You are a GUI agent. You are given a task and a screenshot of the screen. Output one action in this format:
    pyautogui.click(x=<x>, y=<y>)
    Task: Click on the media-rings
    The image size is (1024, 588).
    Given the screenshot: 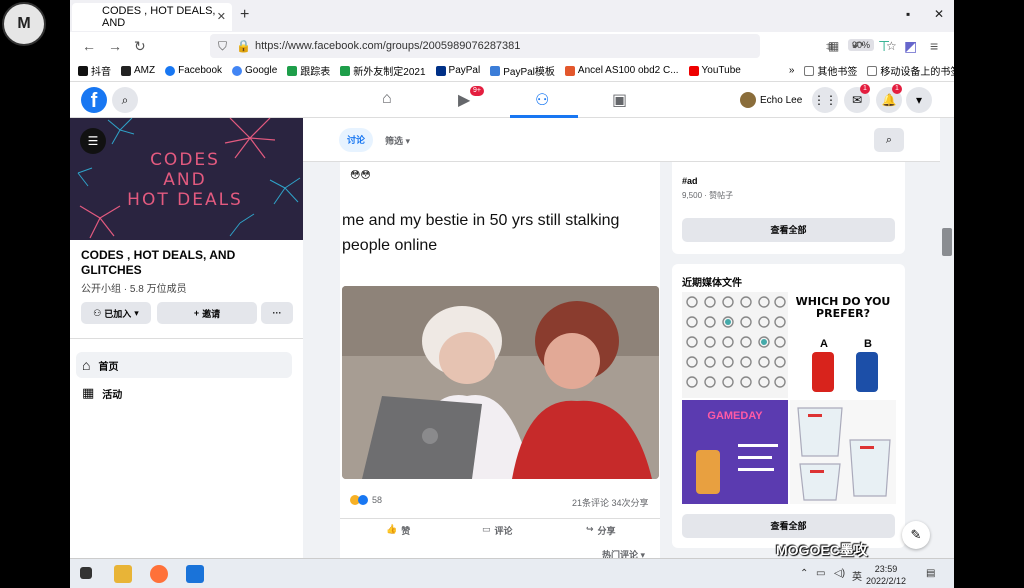 What is the action you would take?
    pyautogui.click(x=735, y=345)
    